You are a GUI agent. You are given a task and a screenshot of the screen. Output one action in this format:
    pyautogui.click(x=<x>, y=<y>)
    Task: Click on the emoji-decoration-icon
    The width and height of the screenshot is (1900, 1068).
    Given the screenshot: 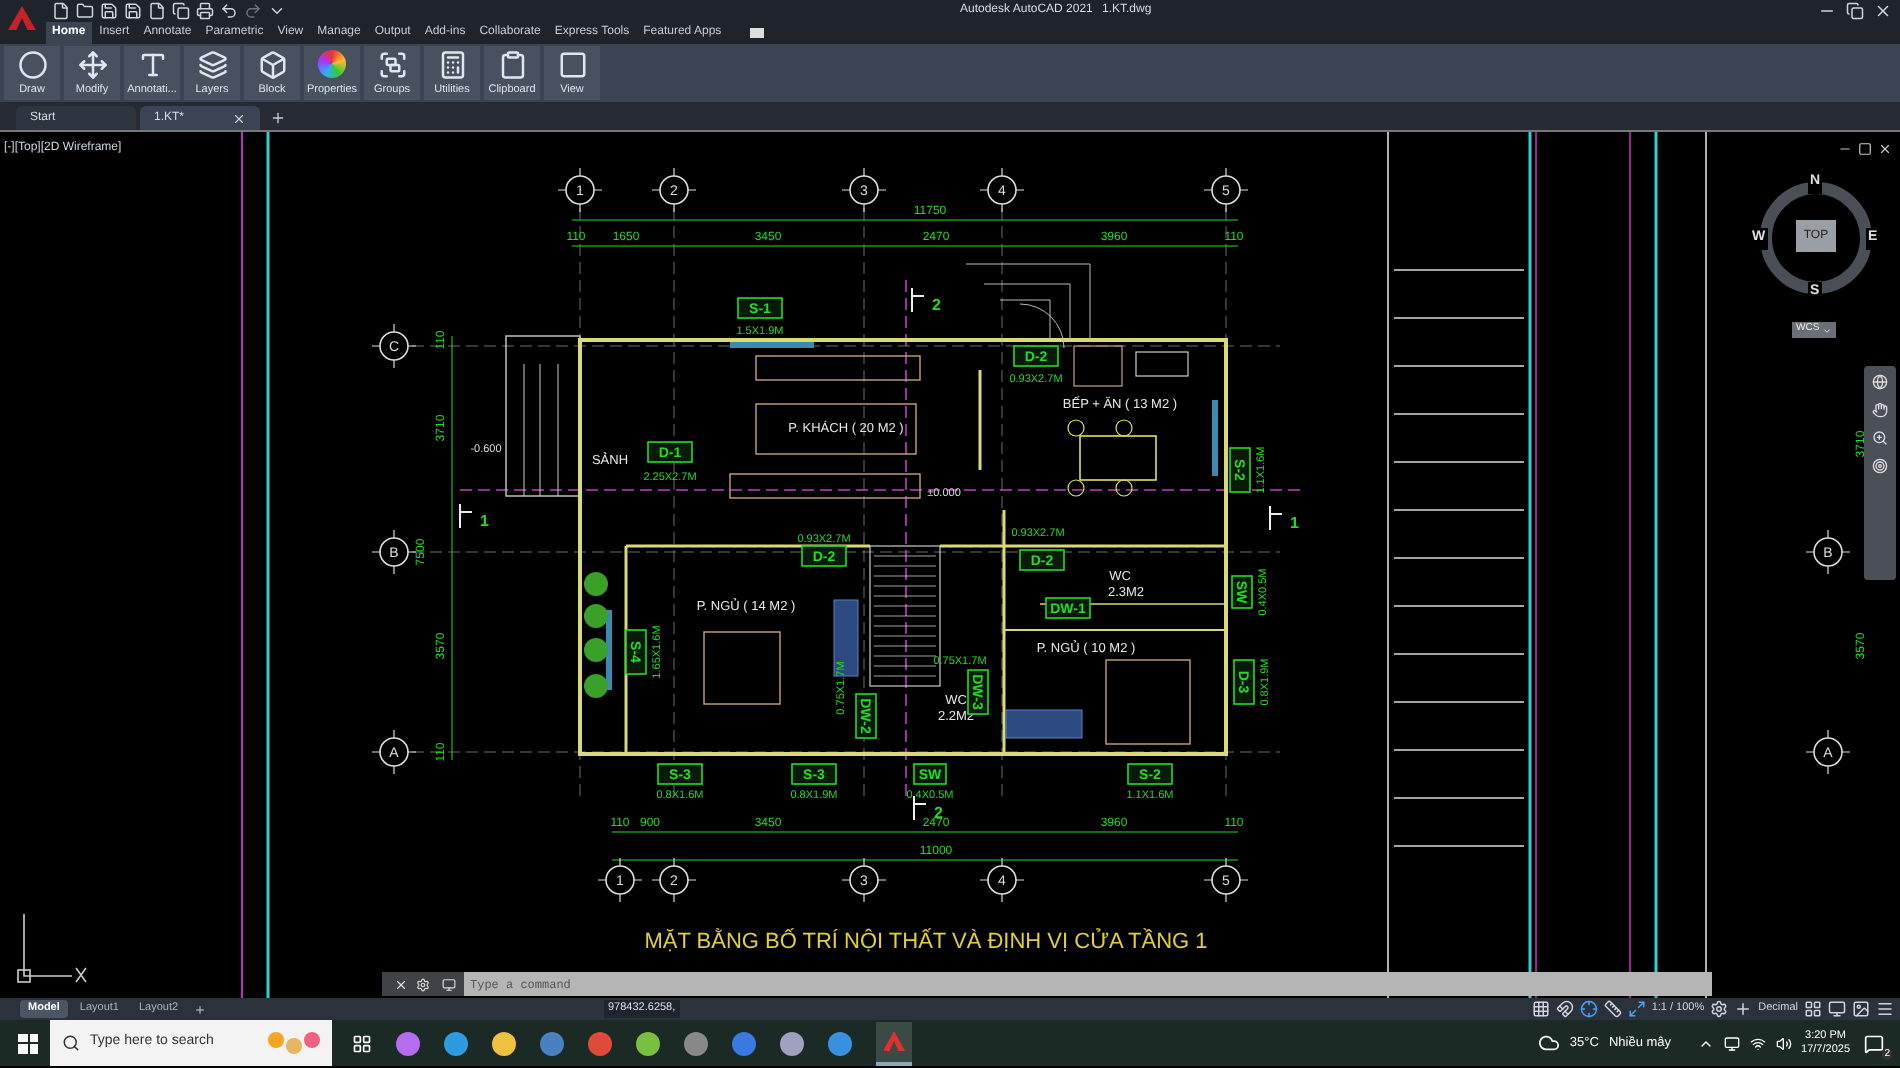 What is the action you would take?
    pyautogui.click(x=294, y=1043)
    